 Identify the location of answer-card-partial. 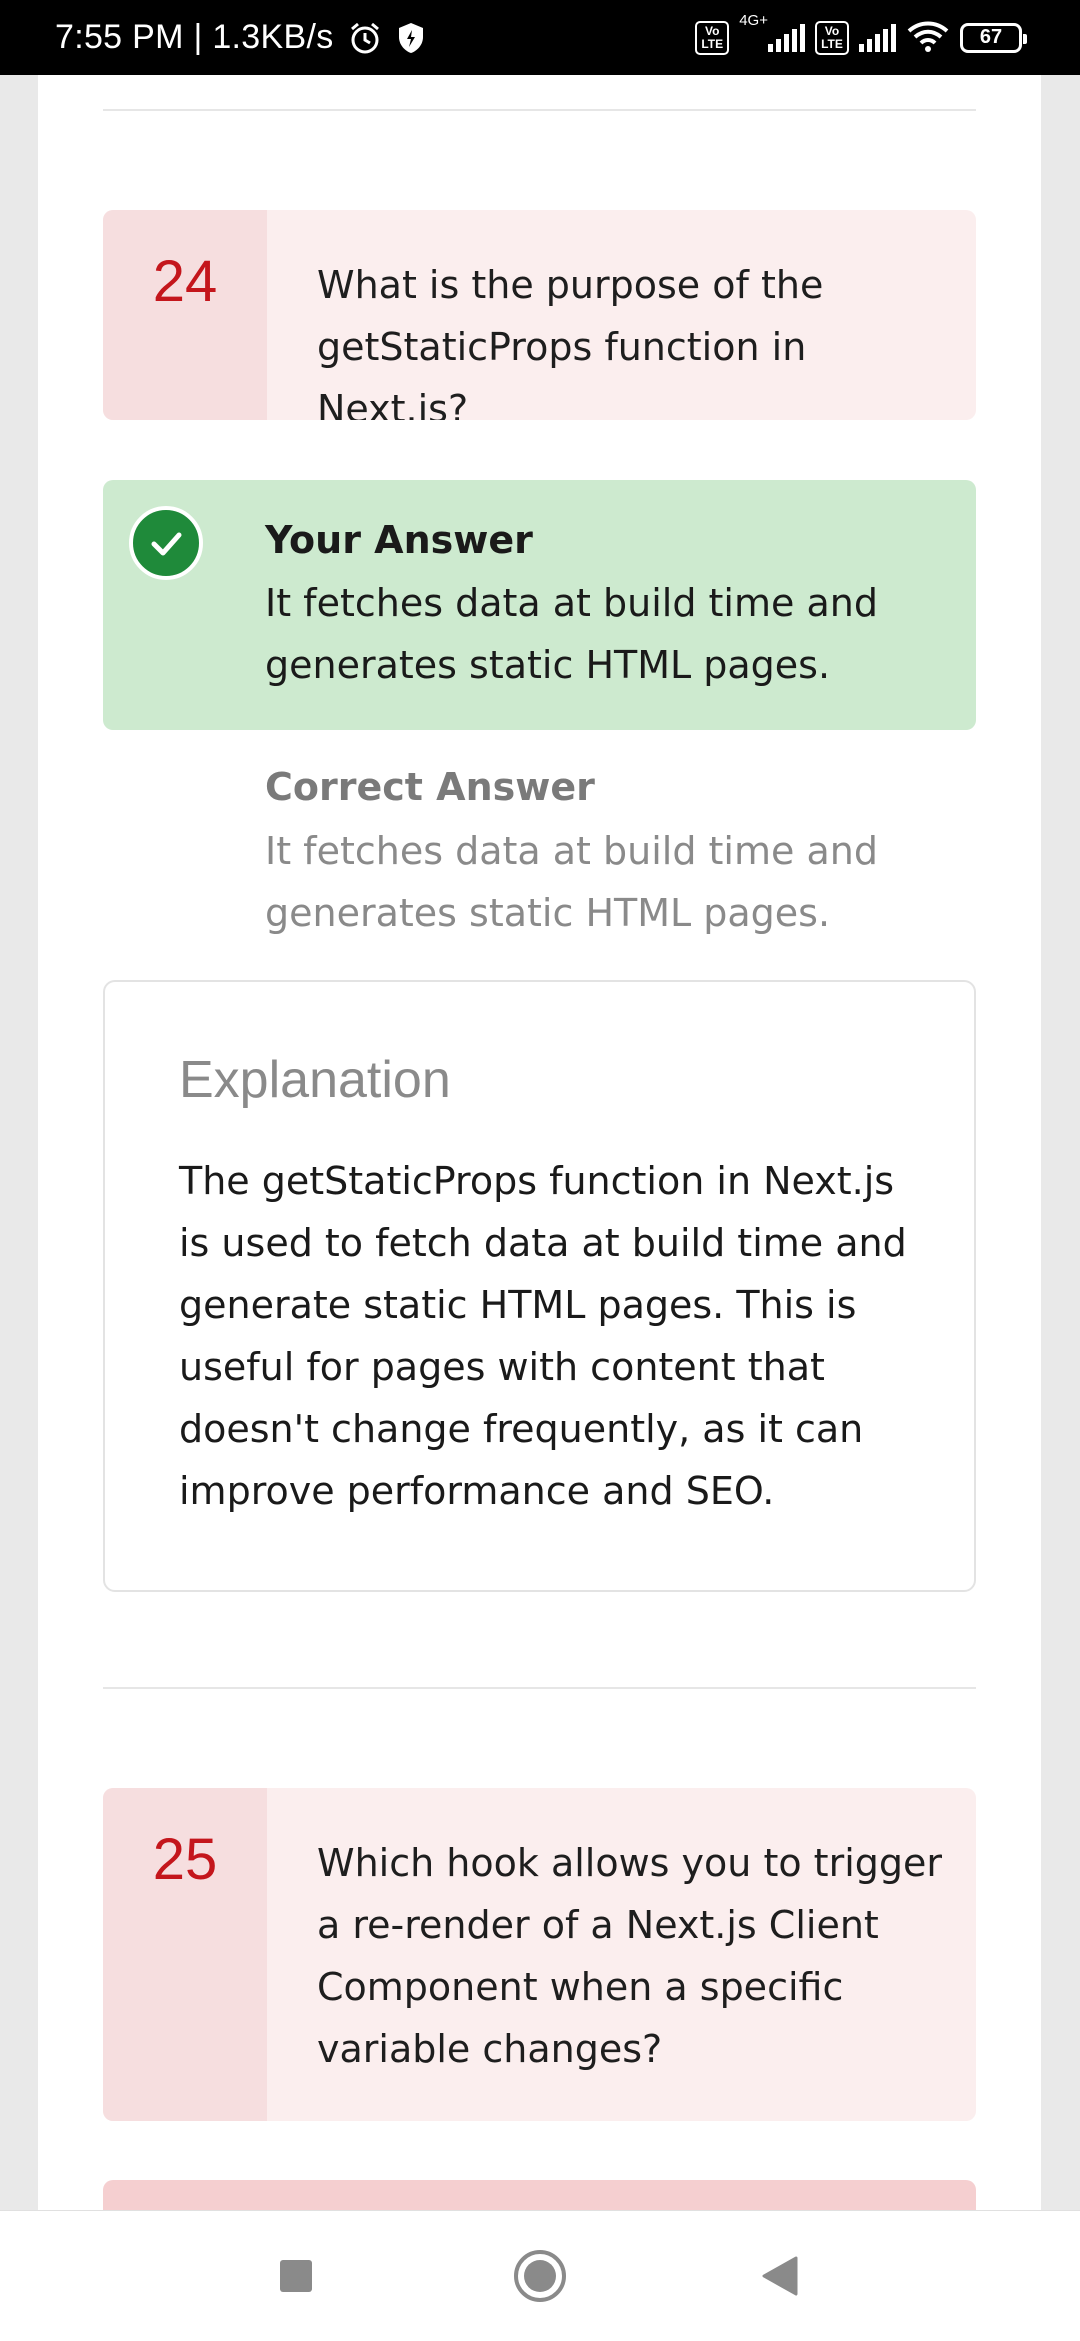
(539, 2195).